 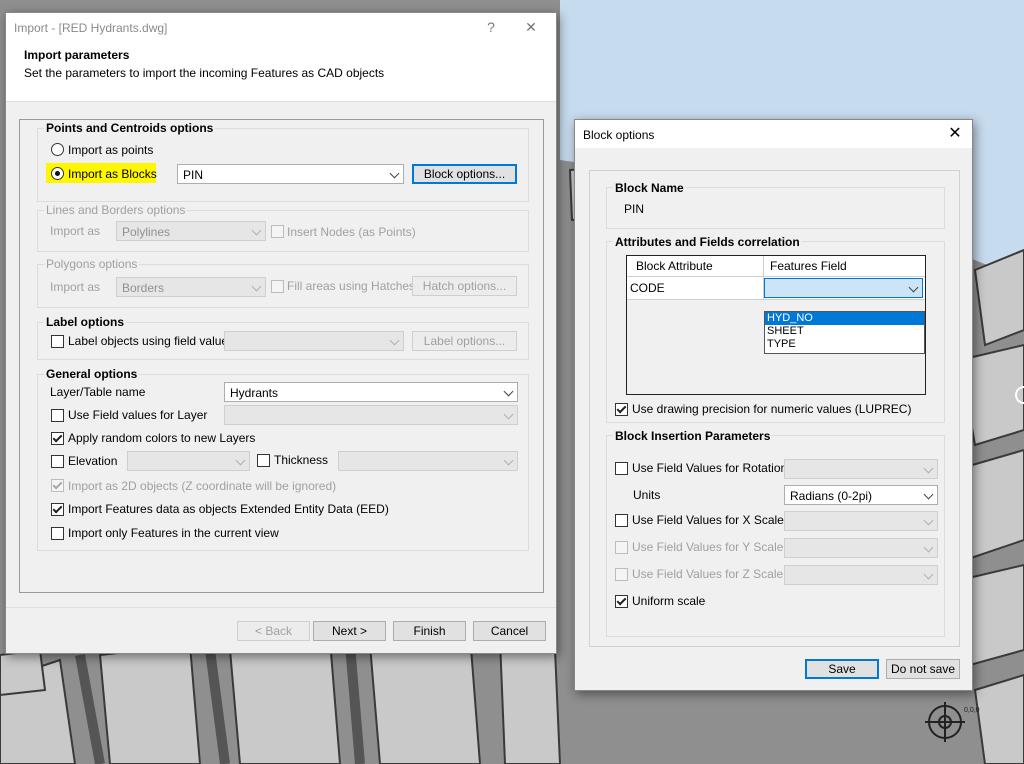 What do you see at coordinates (674, 266) in the screenshot?
I see `table-header-attribute: Block Attribute` at bounding box center [674, 266].